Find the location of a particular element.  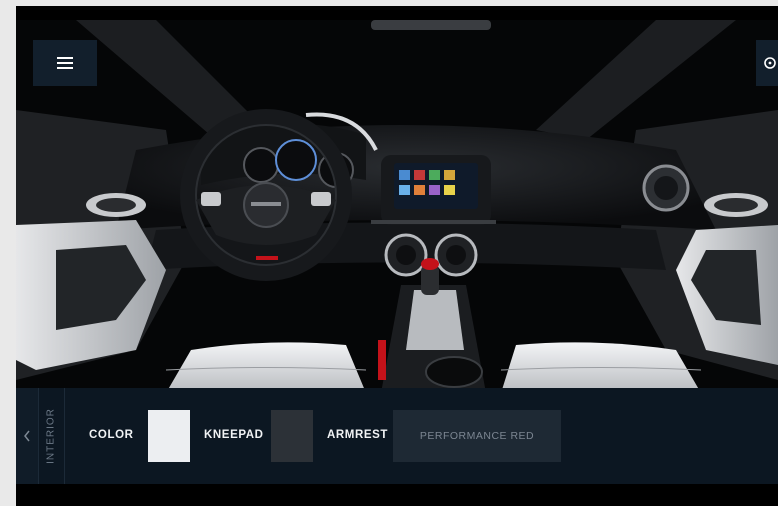

performance-red-button: PERFORMANCE RED is located at coordinates (477, 436).